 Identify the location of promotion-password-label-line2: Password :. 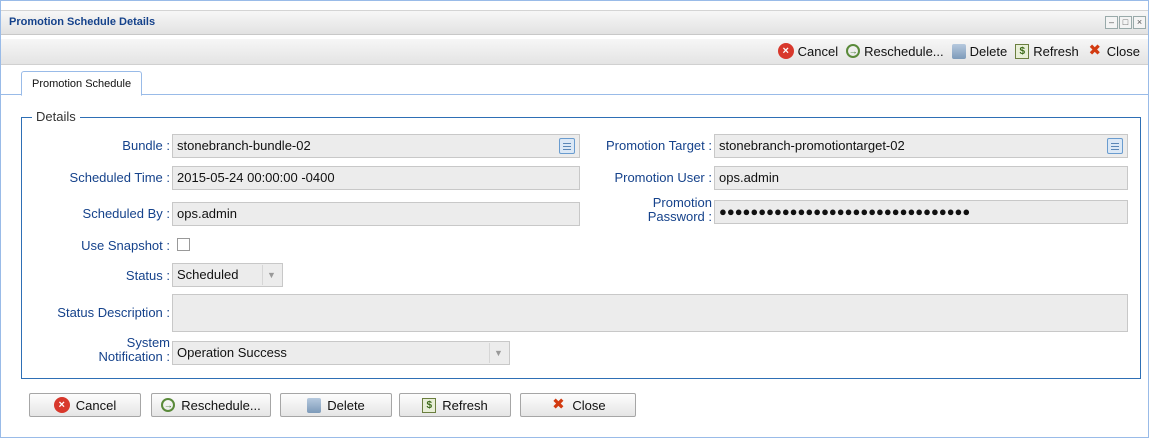
(679, 216).